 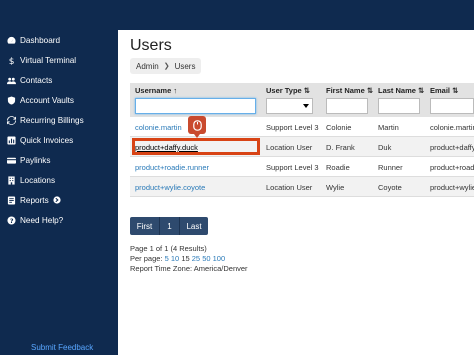 What do you see at coordinates (401, 90) in the screenshot?
I see `column-header-last-name: Last Name ⇅` at bounding box center [401, 90].